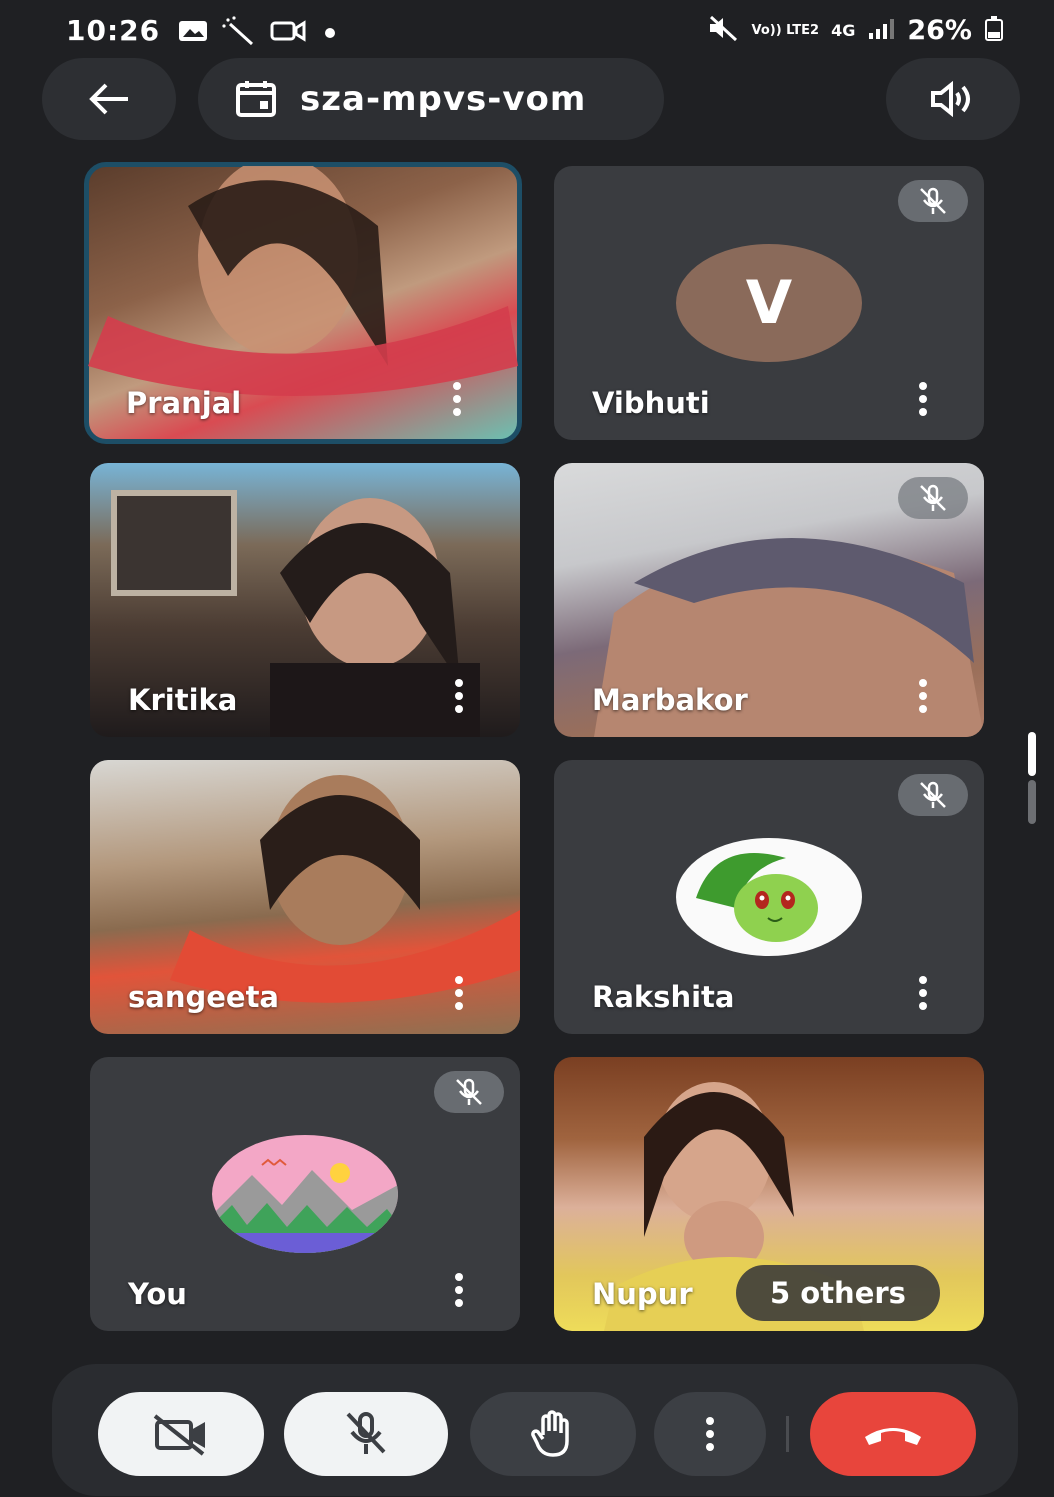 The height and width of the screenshot is (1497, 1054). I want to click on participant-name: Kritika, so click(183, 700).